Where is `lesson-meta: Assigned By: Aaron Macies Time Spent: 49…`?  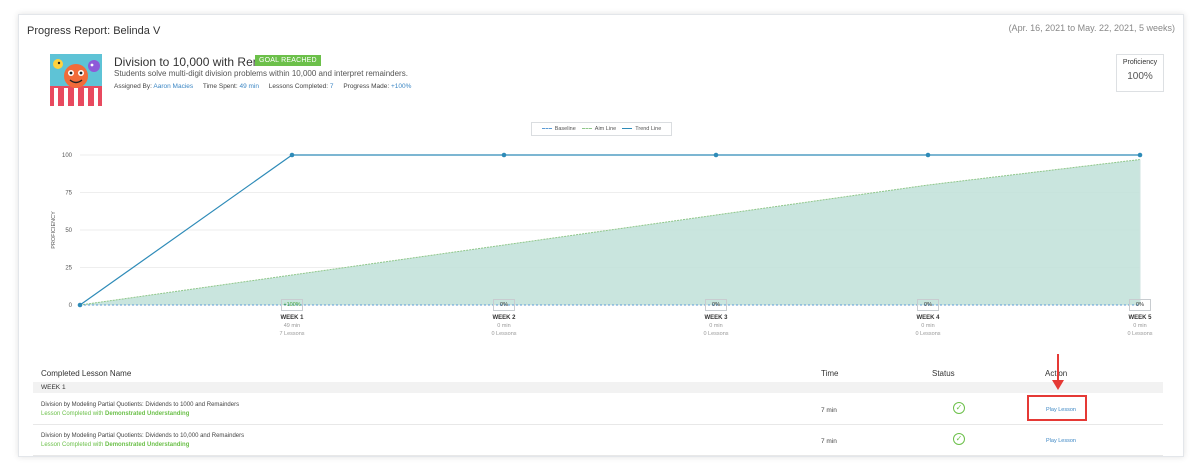 lesson-meta: Assigned By: Aaron Macies Time Spent: 49… is located at coordinates (266, 86).